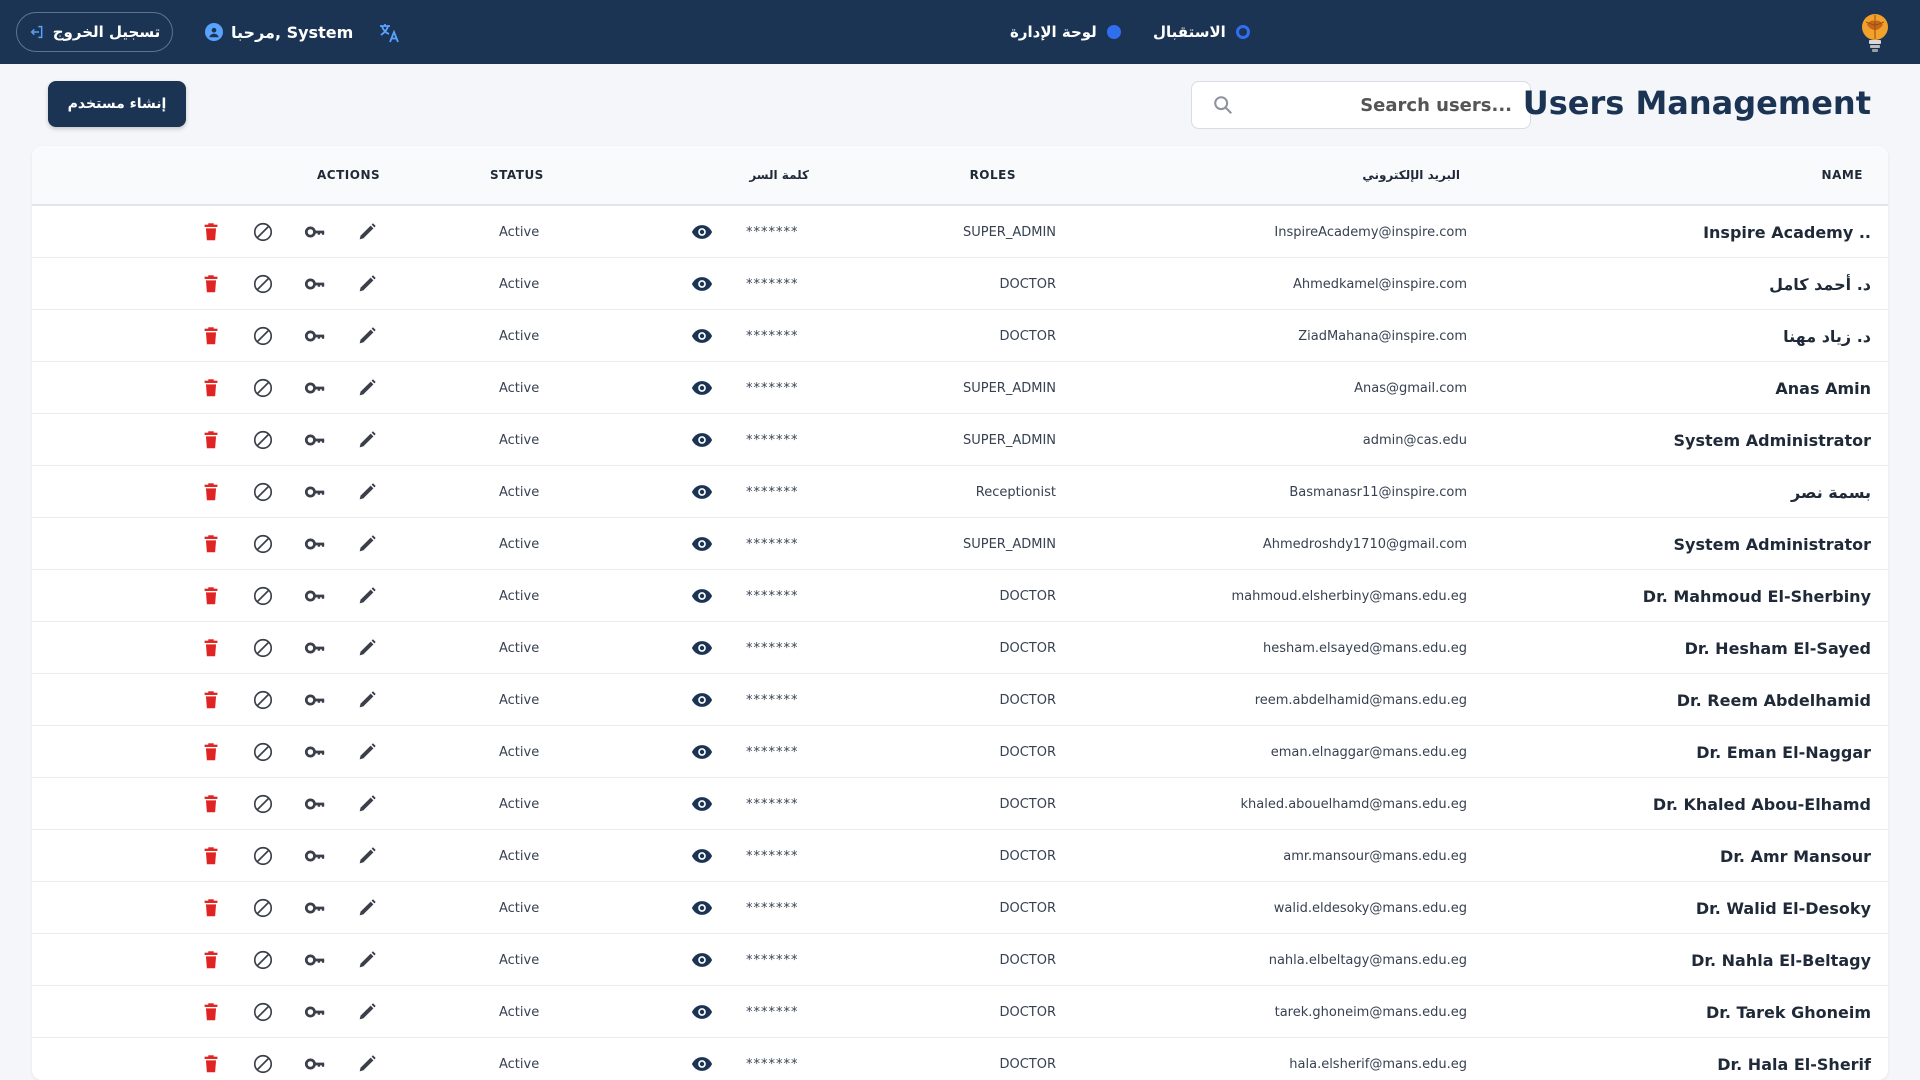  What do you see at coordinates (1242, 32) in the screenshot?
I see `reception-icon` at bounding box center [1242, 32].